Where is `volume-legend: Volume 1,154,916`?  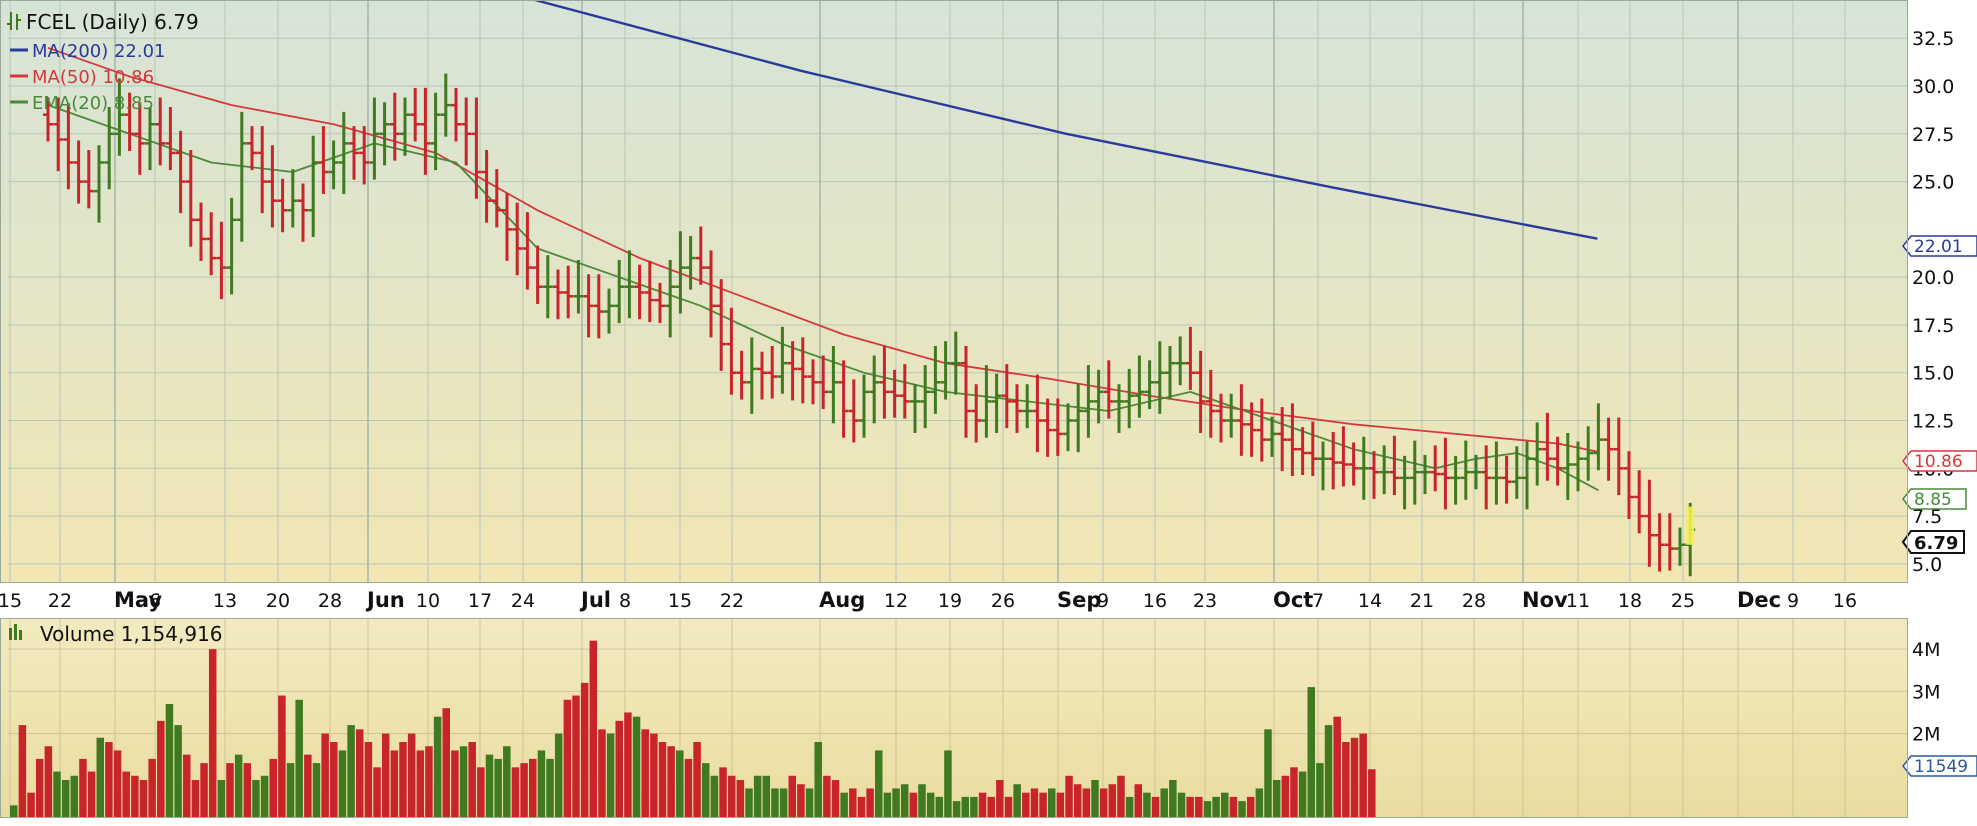 volume-legend: Volume 1,154,916 is located at coordinates (116, 634).